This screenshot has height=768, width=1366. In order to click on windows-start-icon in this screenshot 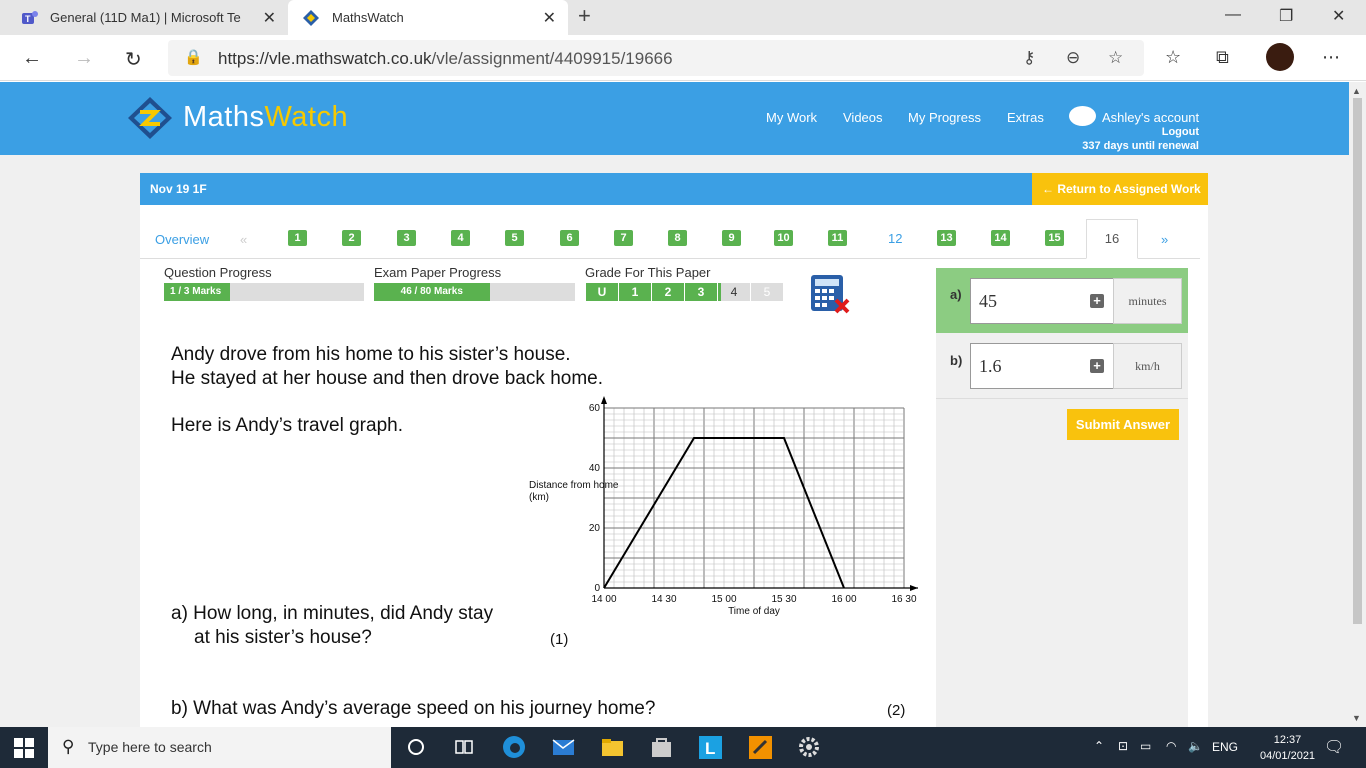, I will do `click(24, 748)`.